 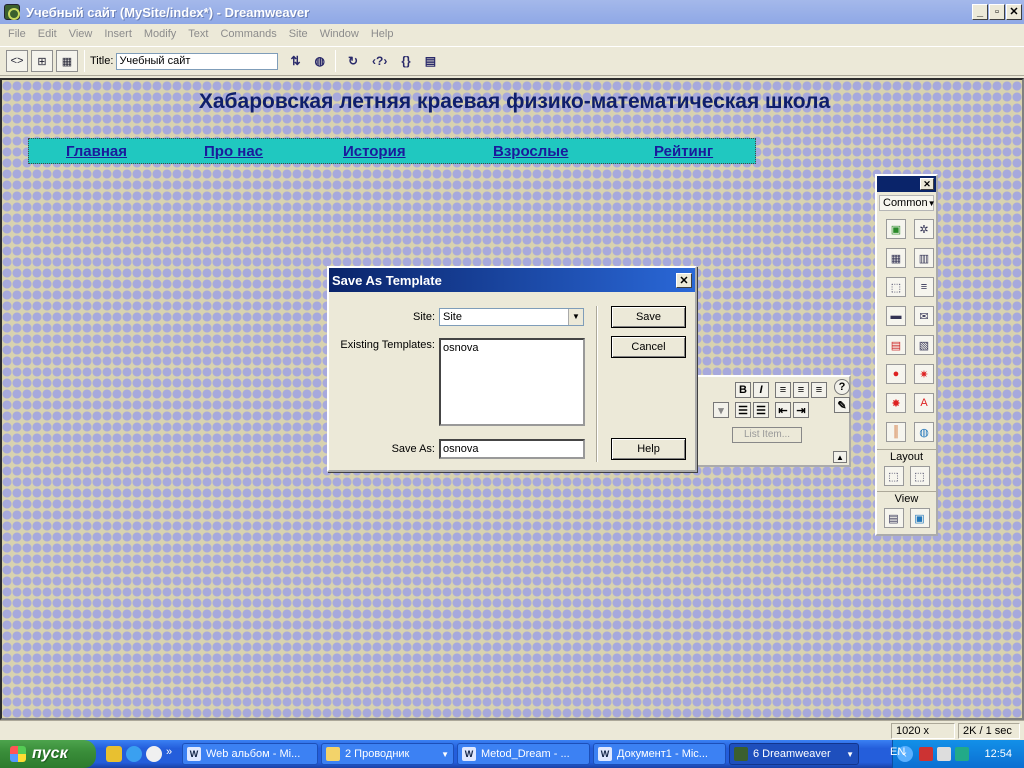 I want to click on menu-site: Site, so click(x=298, y=34).